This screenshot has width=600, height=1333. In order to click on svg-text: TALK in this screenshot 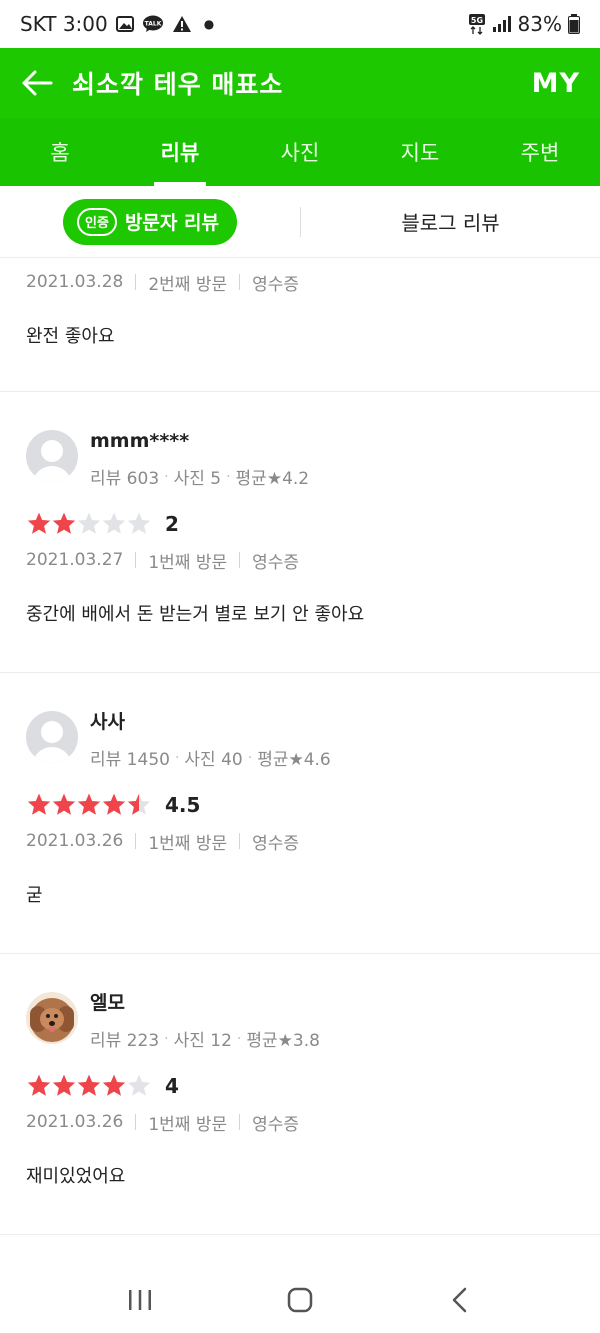, I will do `click(152, 24)`.